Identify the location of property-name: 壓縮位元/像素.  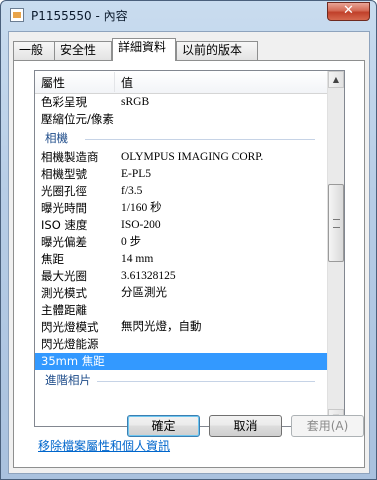
(77, 119).